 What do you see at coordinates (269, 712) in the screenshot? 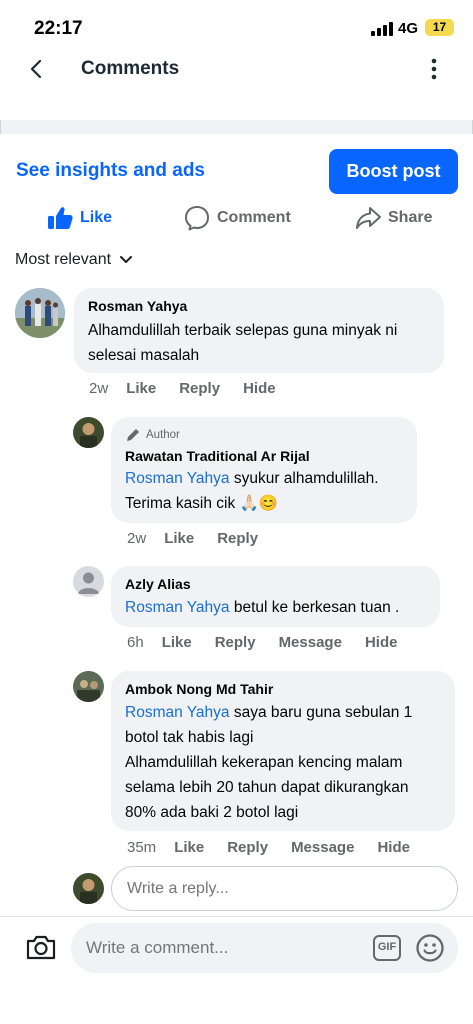
I see `comment-text-line: Rosman Yahya saya baru guna sebulan 1` at bounding box center [269, 712].